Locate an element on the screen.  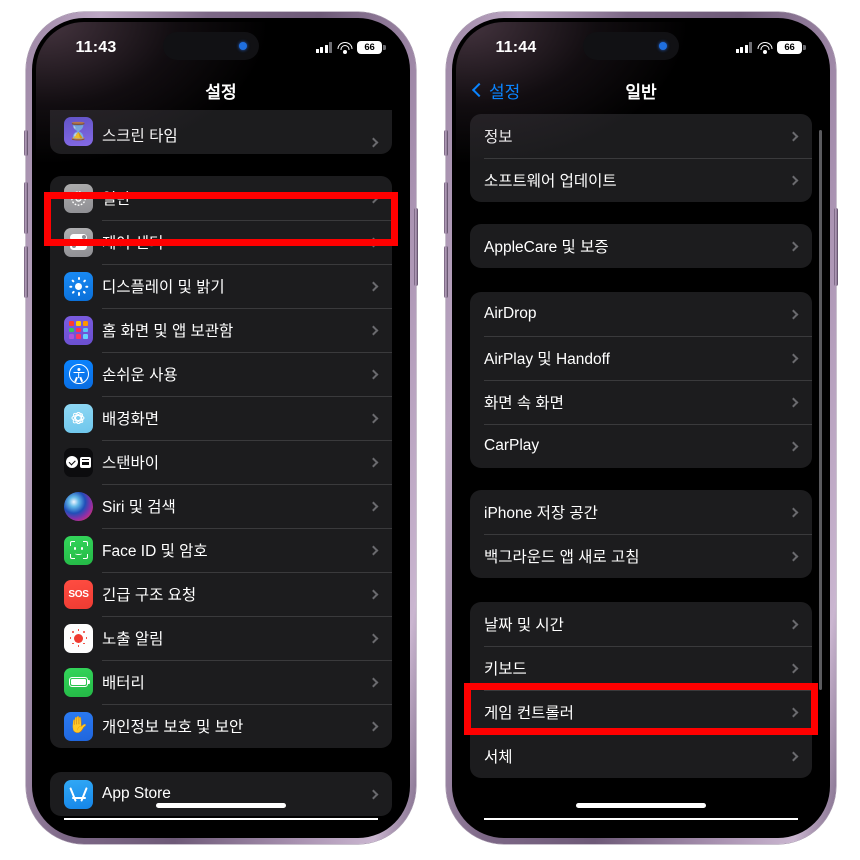
list-item-background-app-refresh: 백그라운드 앱 새로 고침 is located at coordinates (641, 556).